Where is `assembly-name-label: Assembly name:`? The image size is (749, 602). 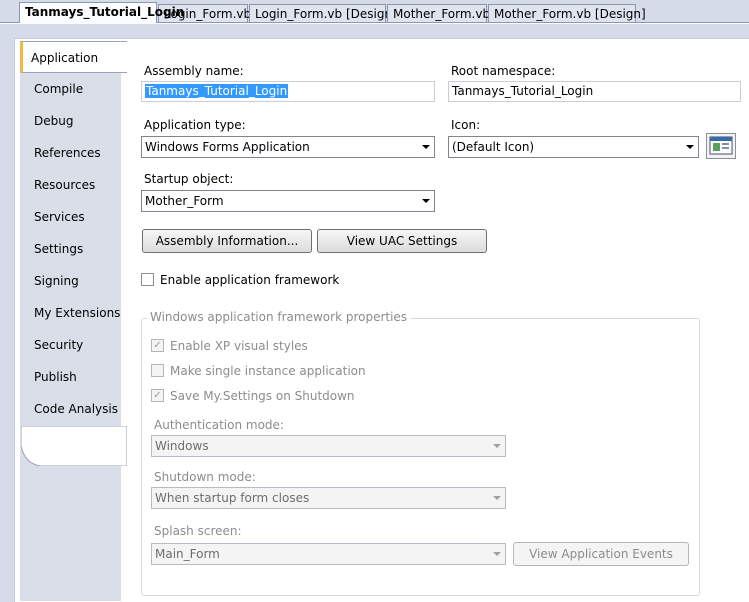
assembly-name-label: Assembly name: is located at coordinates (194, 71).